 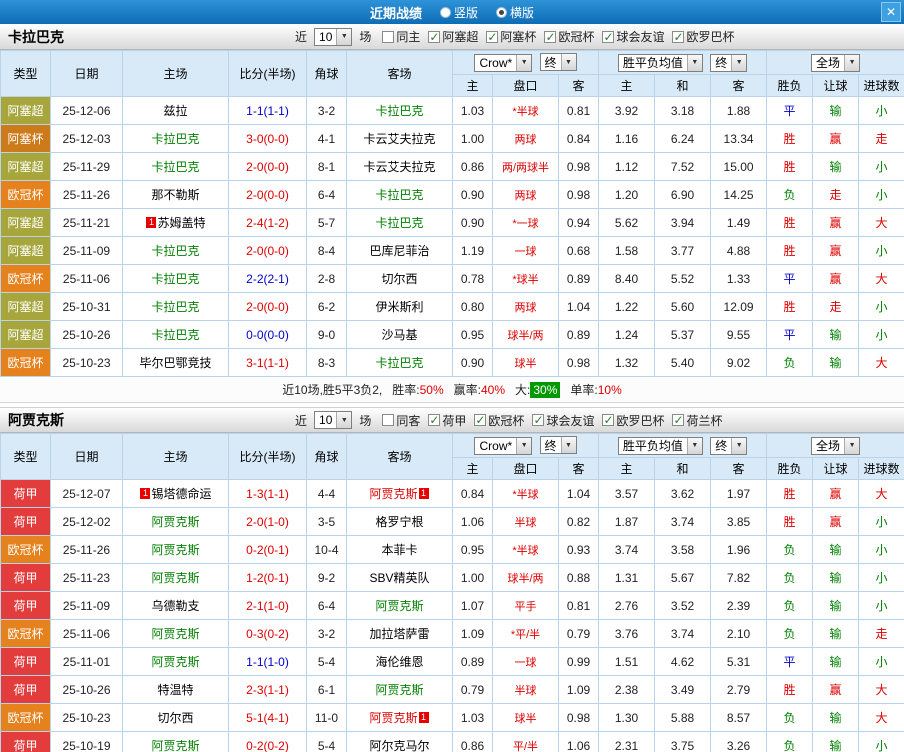 I want to click on away-team: 阿尔克马尔, so click(x=399, y=741).